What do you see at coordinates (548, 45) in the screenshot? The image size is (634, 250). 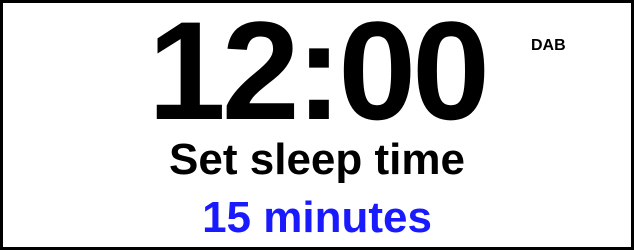 I see `source-indicator: DAB` at bounding box center [548, 45].